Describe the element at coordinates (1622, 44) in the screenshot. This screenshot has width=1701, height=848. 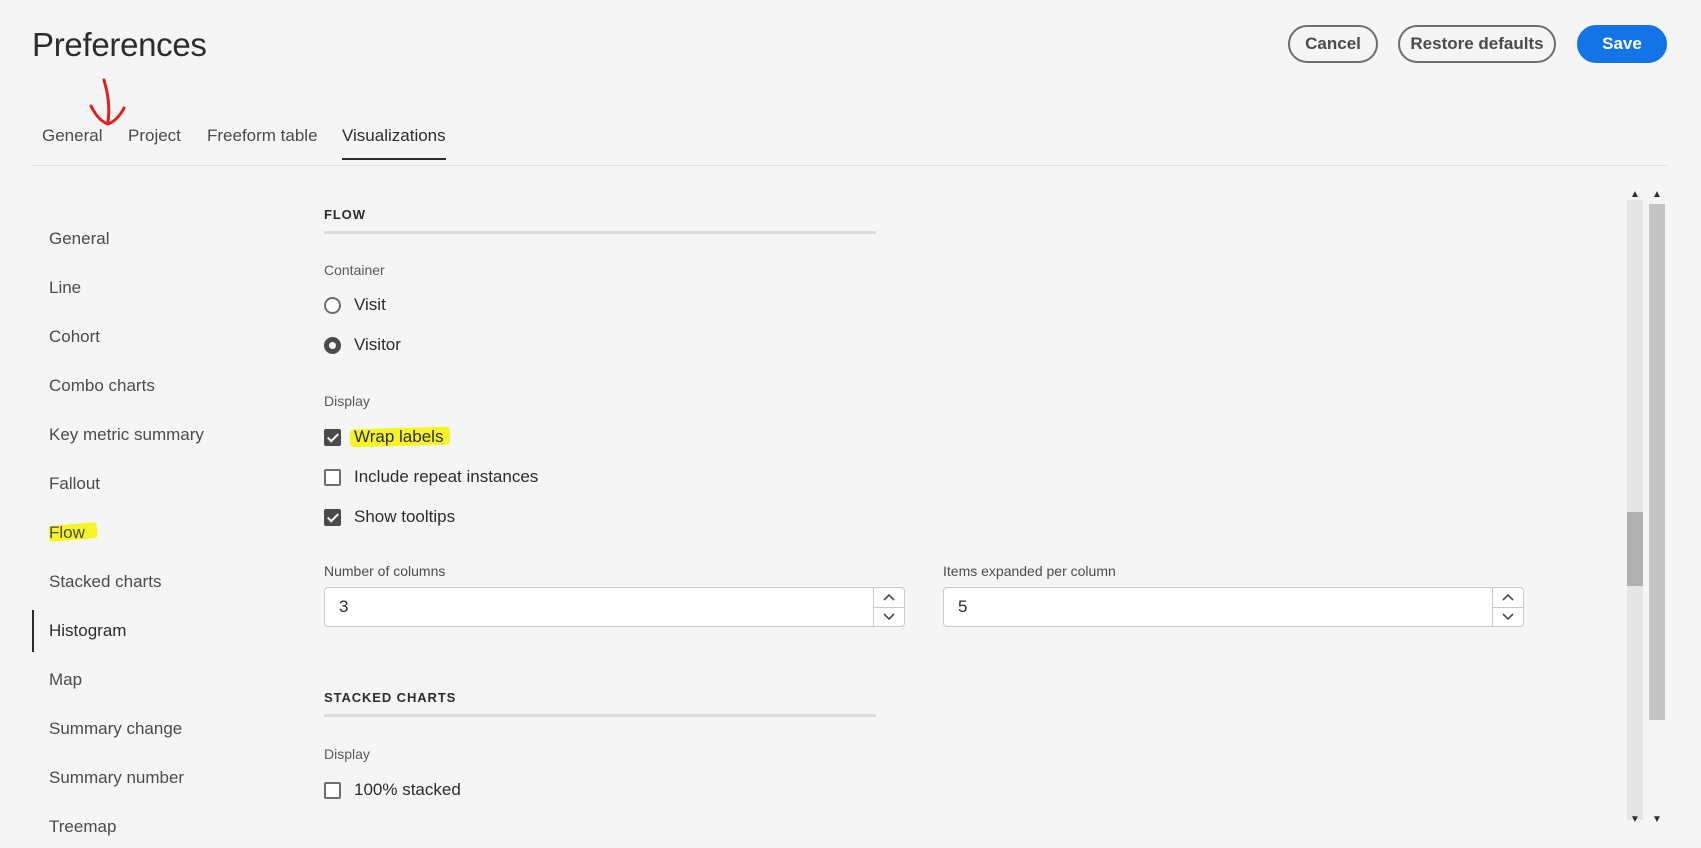
I see `save-button: Save` at that location.